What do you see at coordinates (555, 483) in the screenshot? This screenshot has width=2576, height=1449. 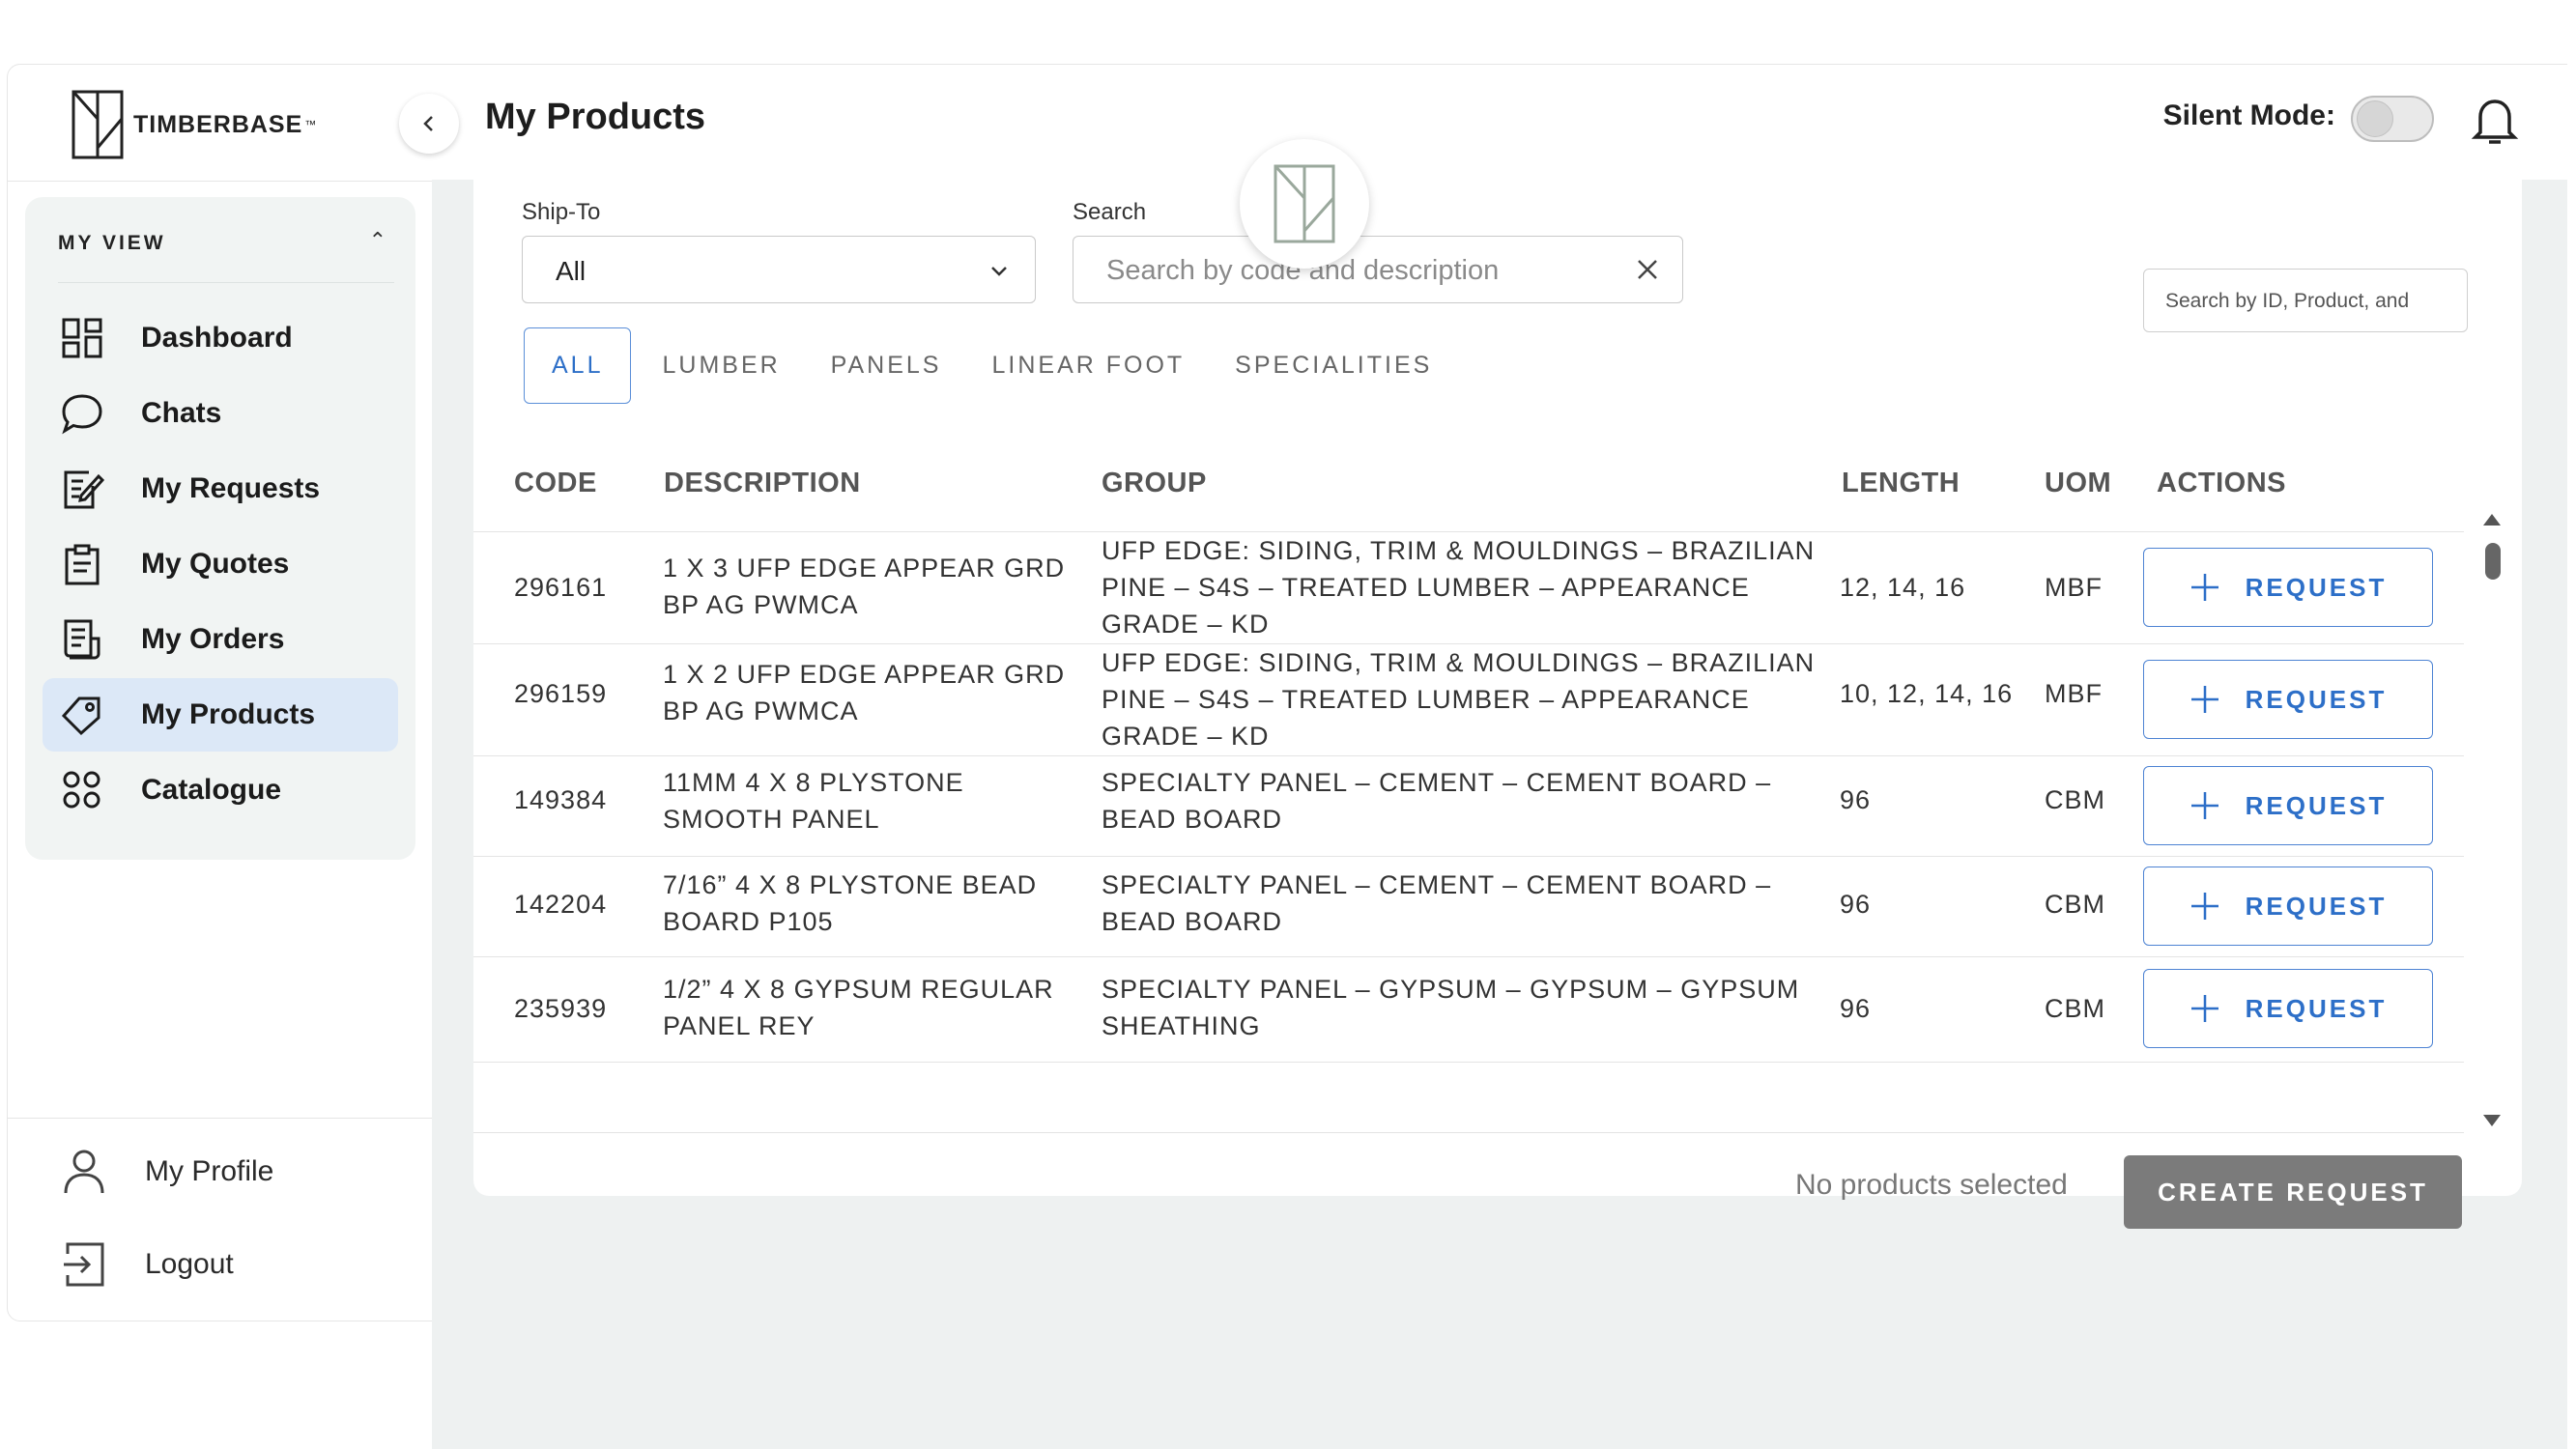 I see `column-header-code: CODE` at bounding box center [555, 483].